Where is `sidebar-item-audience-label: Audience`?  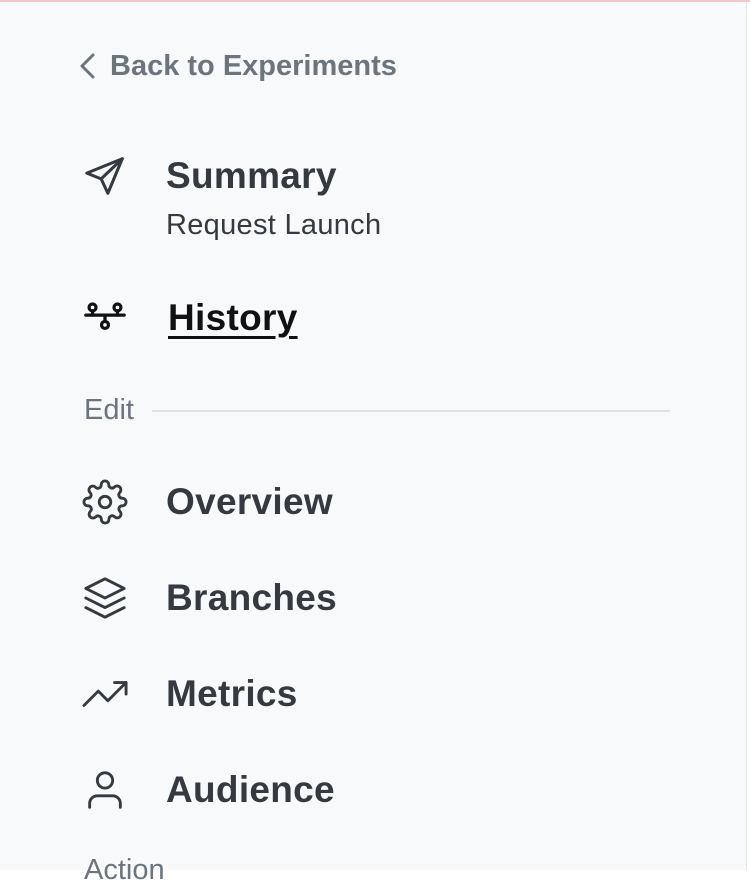 sidebar-item-audience-label: Audience is located at coordinates (250, 789).